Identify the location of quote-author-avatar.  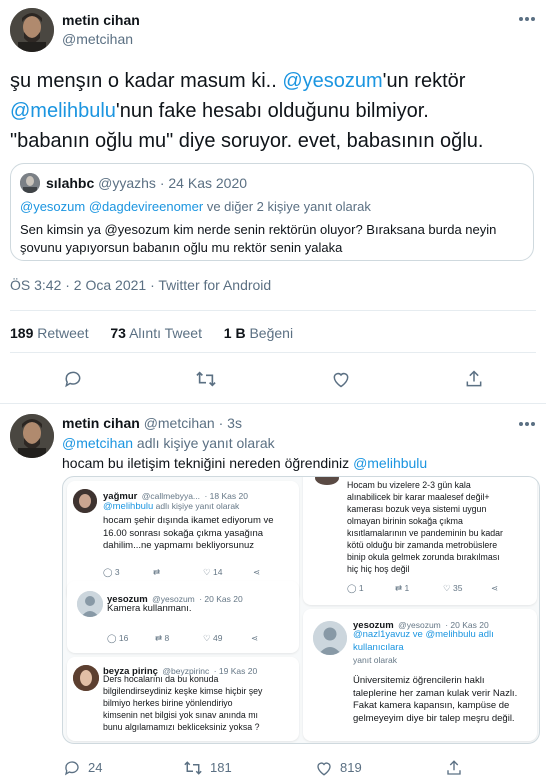
(30, 183).